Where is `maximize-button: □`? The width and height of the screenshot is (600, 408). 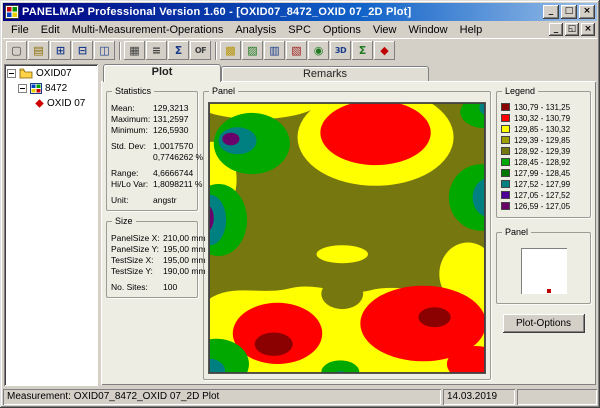 maximize-button: □ is located at coordinates (569, 12).